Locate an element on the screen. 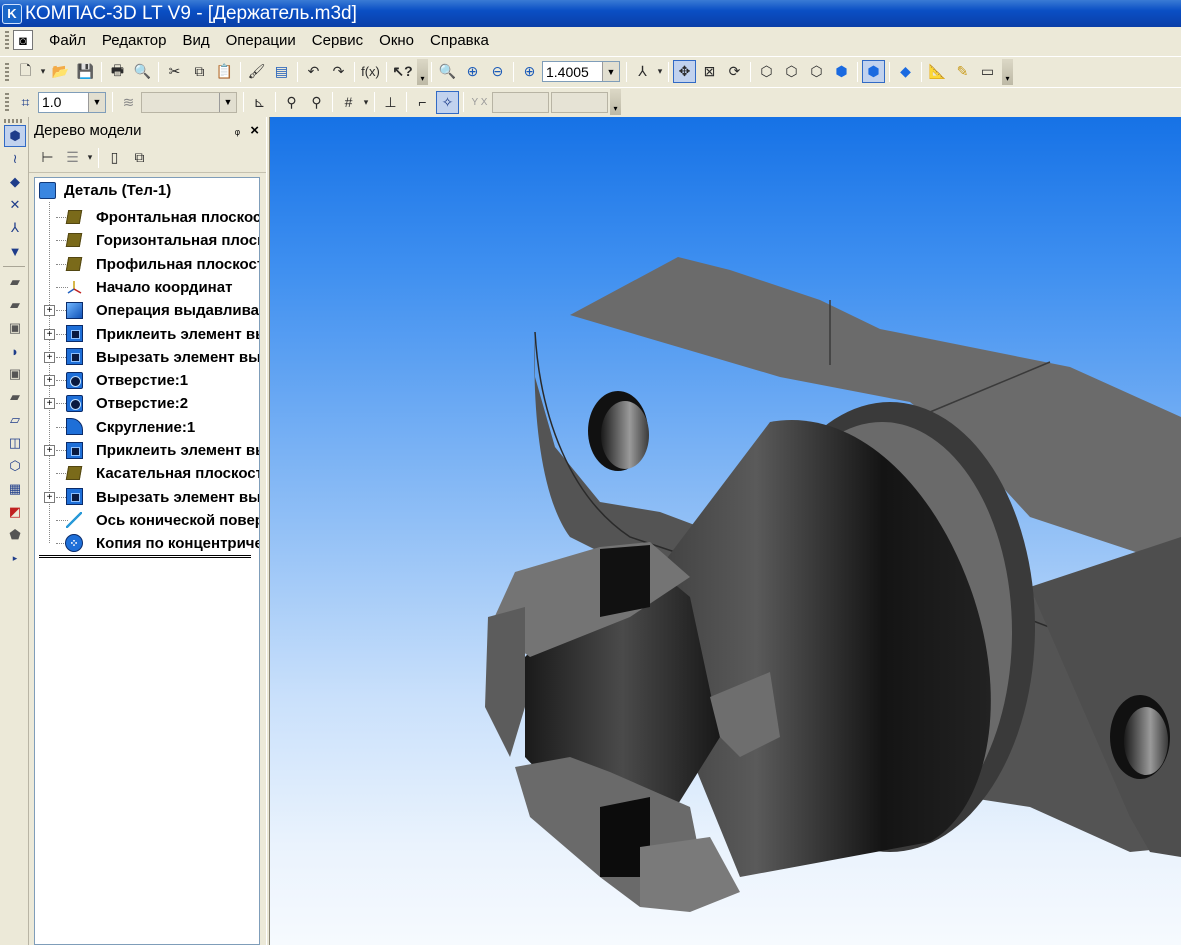 Image resolution: width=1181 pixels, height=945 pixels. toolbar-grip is located at coordinates (7, 102).